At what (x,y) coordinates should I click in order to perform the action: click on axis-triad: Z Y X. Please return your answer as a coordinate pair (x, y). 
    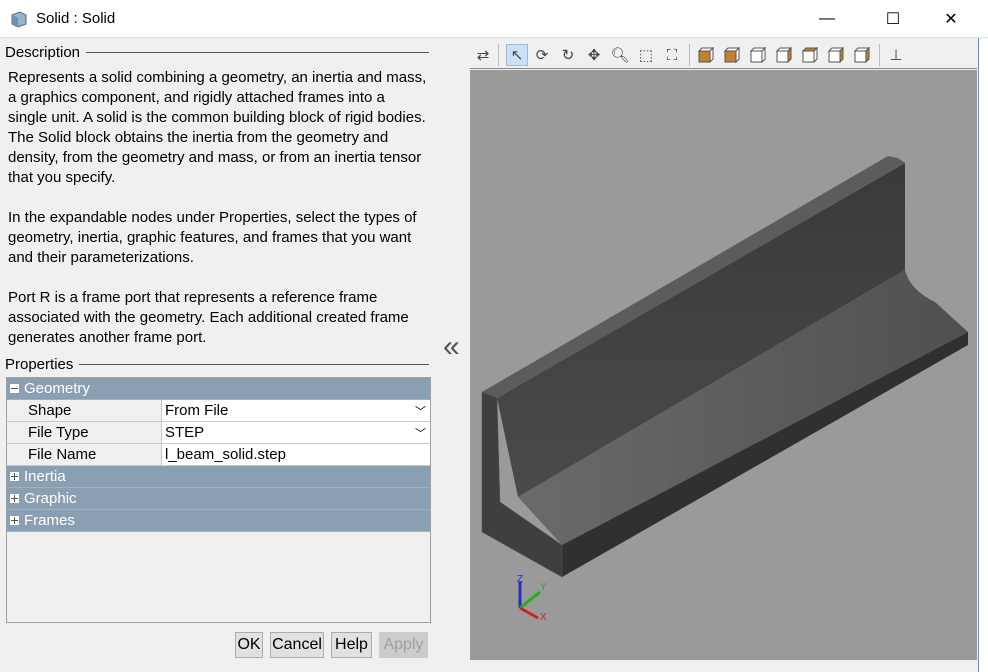
    Looking at the image, I should click on (532, 598).